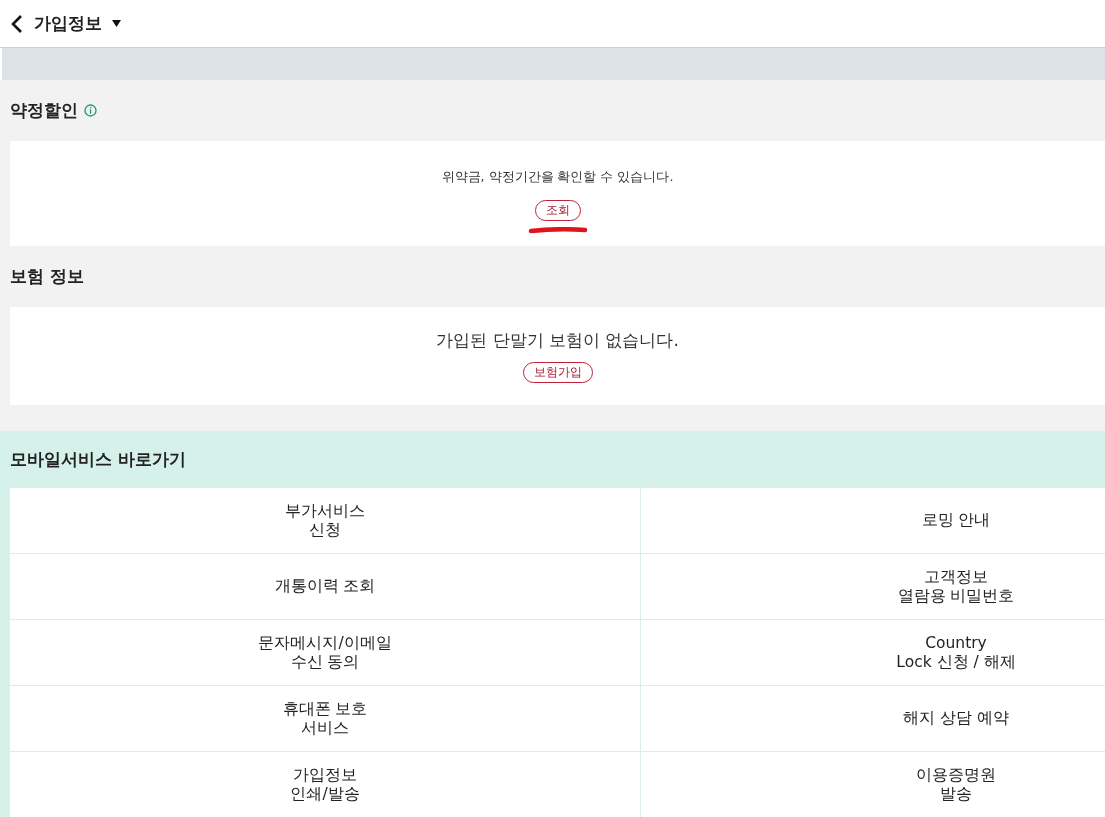  What do you see at coordinates (98, 459) in the screenshot?
I see `section-title: 모바일서비스 바로가기` at bounding box center [98, 459].